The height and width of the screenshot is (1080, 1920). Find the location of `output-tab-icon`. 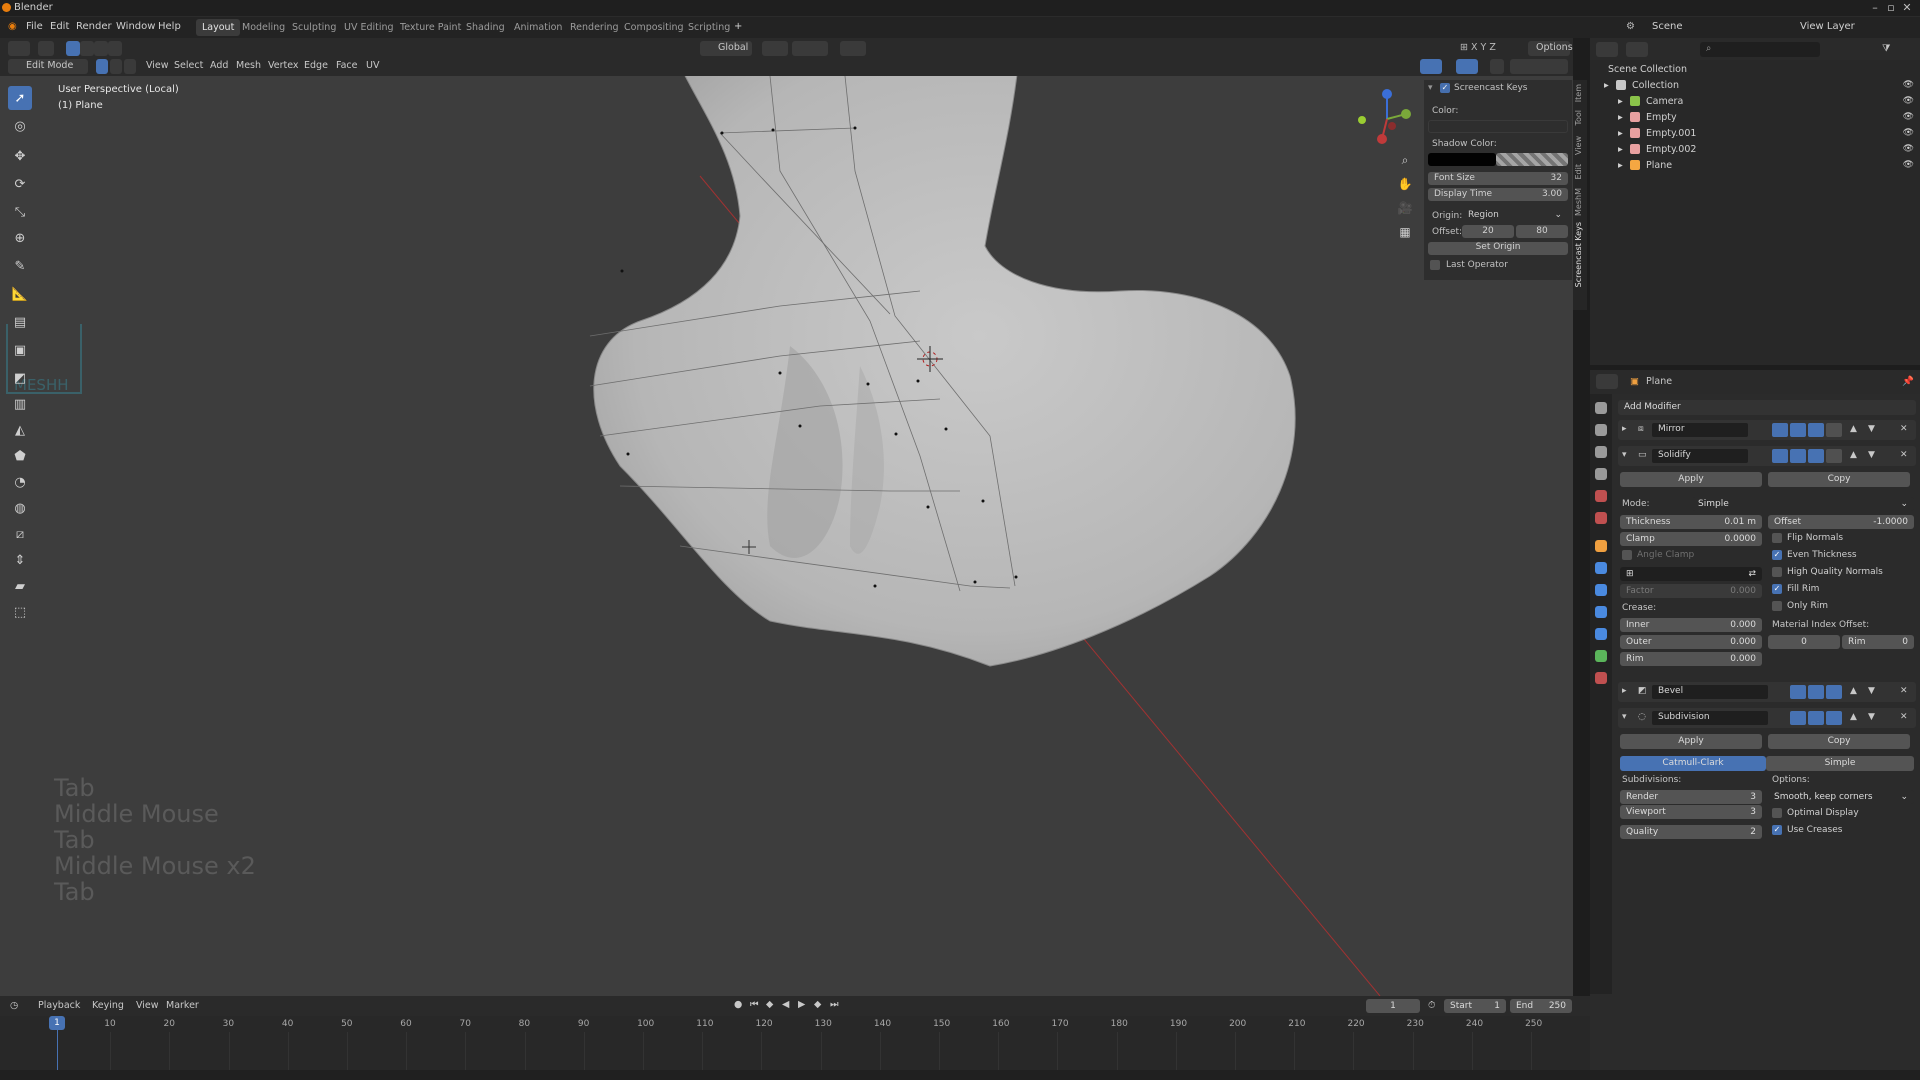

output-tab-icon is located at coordinates (1601, 452).